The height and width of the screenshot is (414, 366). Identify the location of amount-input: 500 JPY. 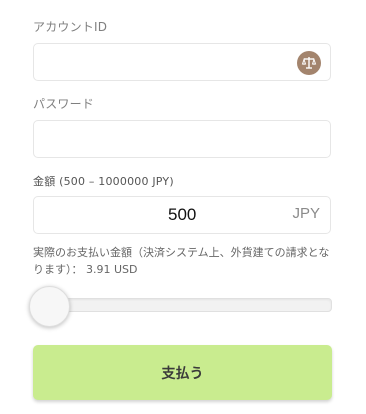
(182, 215).